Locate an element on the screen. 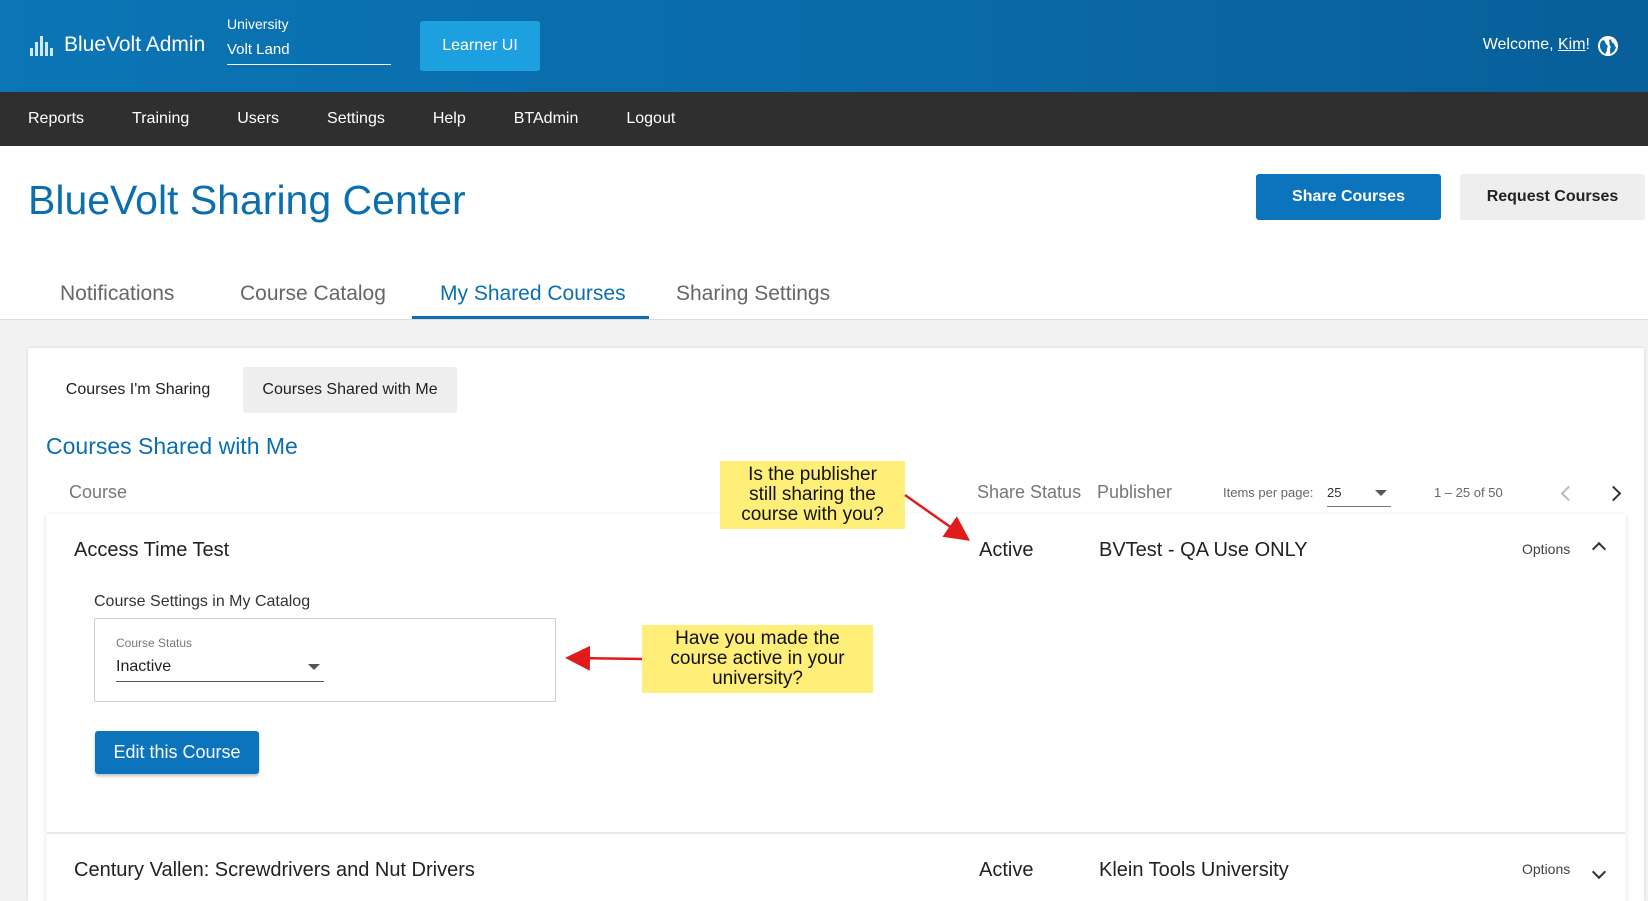 This screenshot has height=901, width=1648. bluevolt-logo: BlueVolt Admin is located at coordinates (116, 45).